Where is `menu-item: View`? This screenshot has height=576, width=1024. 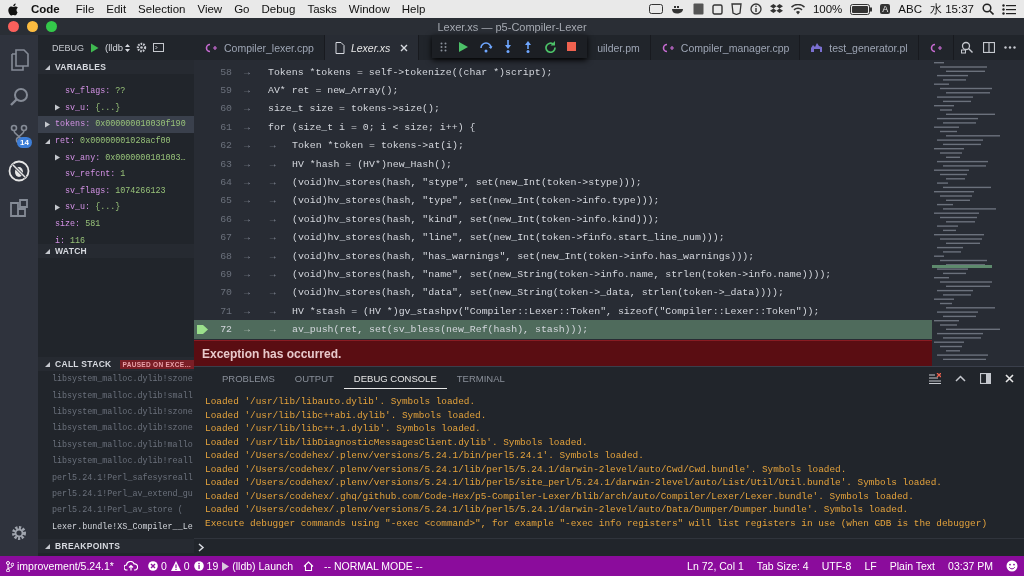
menu-item: View is located at coordinates (210, 9).